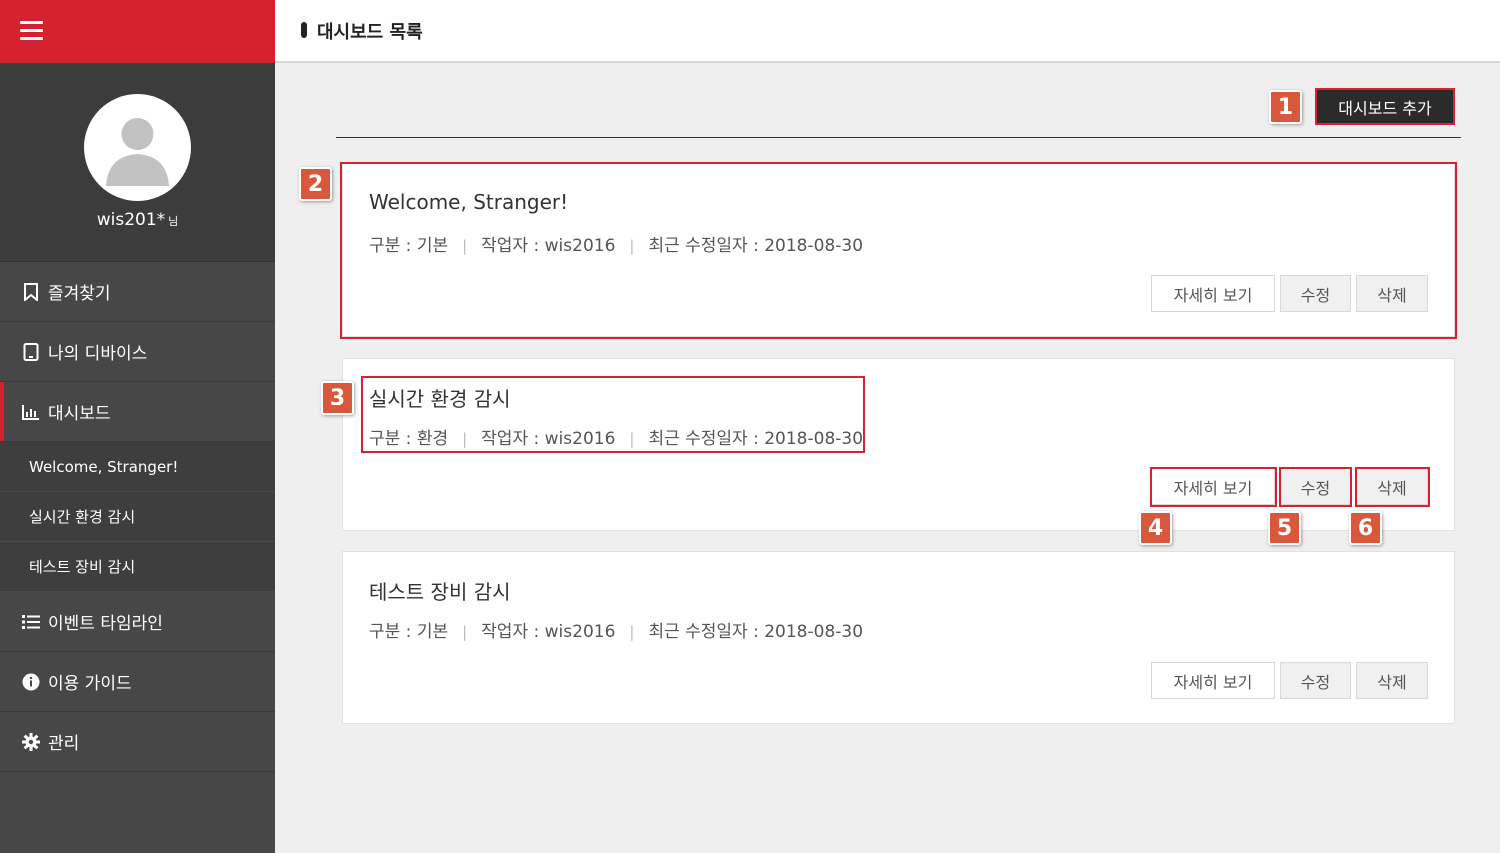 The width and height of the screenshot is (1500, 853). I want to click on callout-badge: 2, so click(315, 184).